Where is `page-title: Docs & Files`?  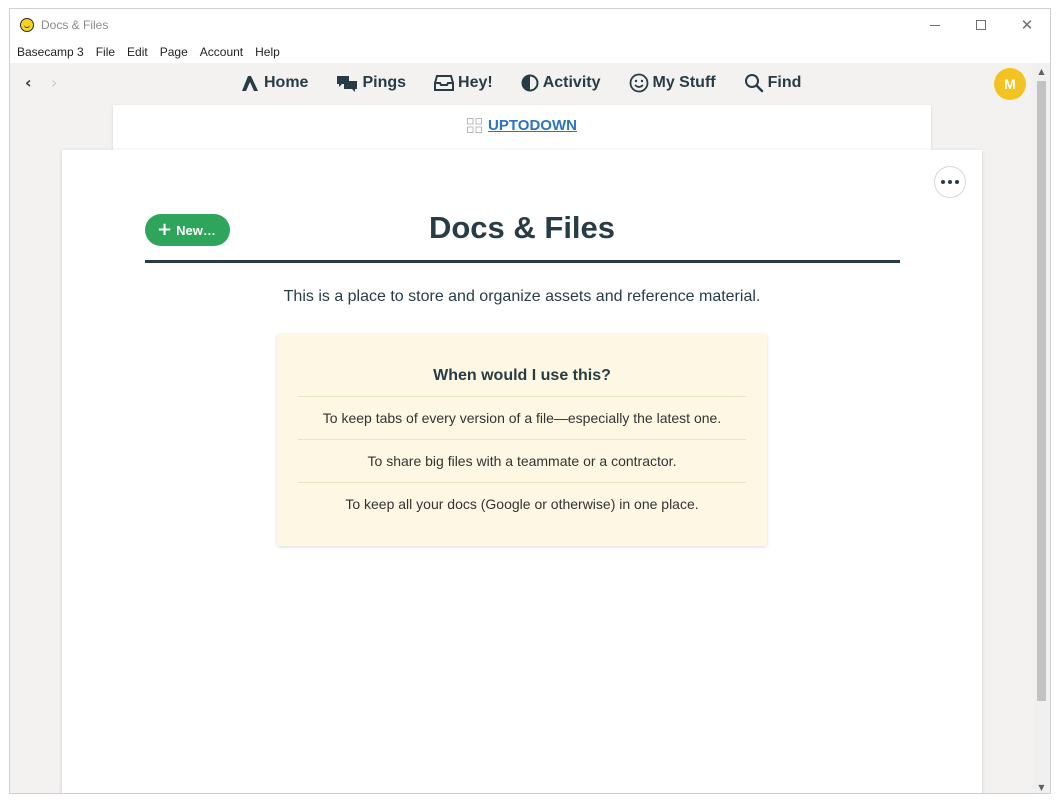
page-title: Docs & Files is located at coordinates (522, 227).